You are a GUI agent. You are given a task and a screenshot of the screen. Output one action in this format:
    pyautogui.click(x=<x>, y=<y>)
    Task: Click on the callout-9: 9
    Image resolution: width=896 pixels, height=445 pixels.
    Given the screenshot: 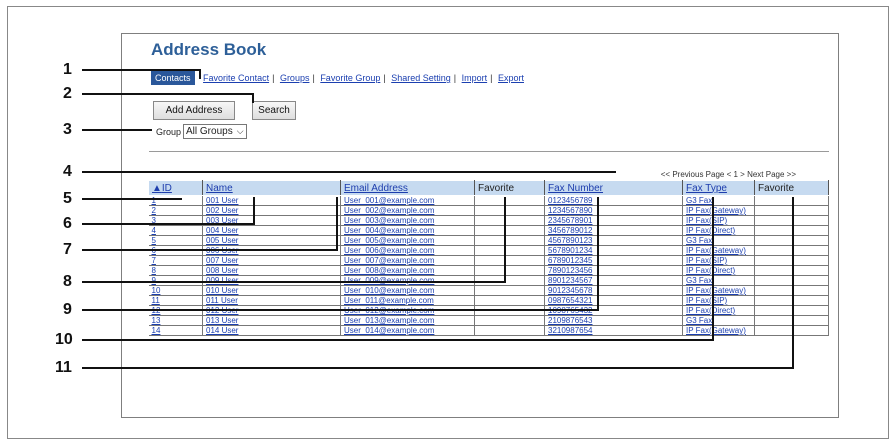 What is the action you would take?
    pyautogui.click(x=67, y=309)
    